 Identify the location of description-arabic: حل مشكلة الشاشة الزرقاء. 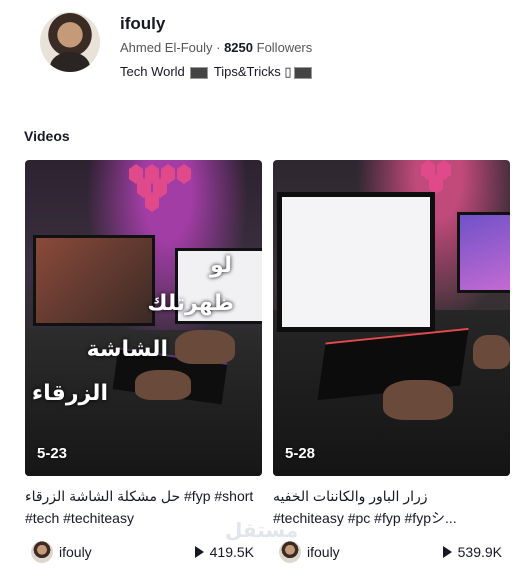
(103, 496).